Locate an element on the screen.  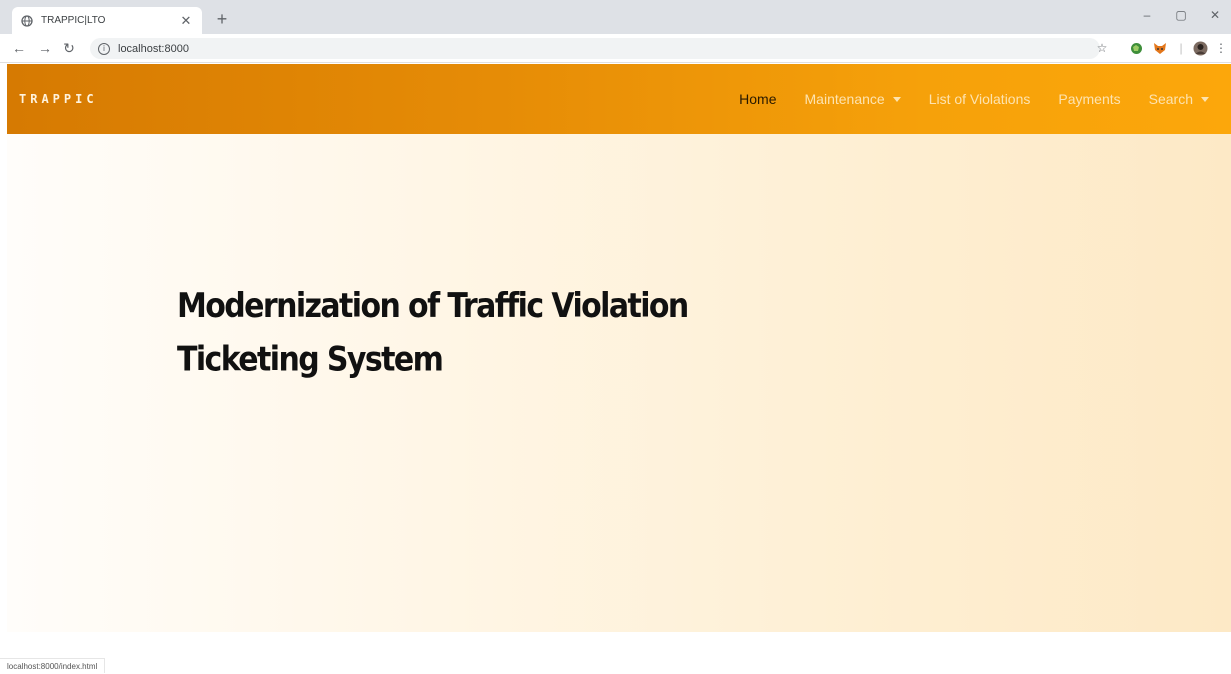
reload-icon: ↻ is located at coordinates (69, 48).